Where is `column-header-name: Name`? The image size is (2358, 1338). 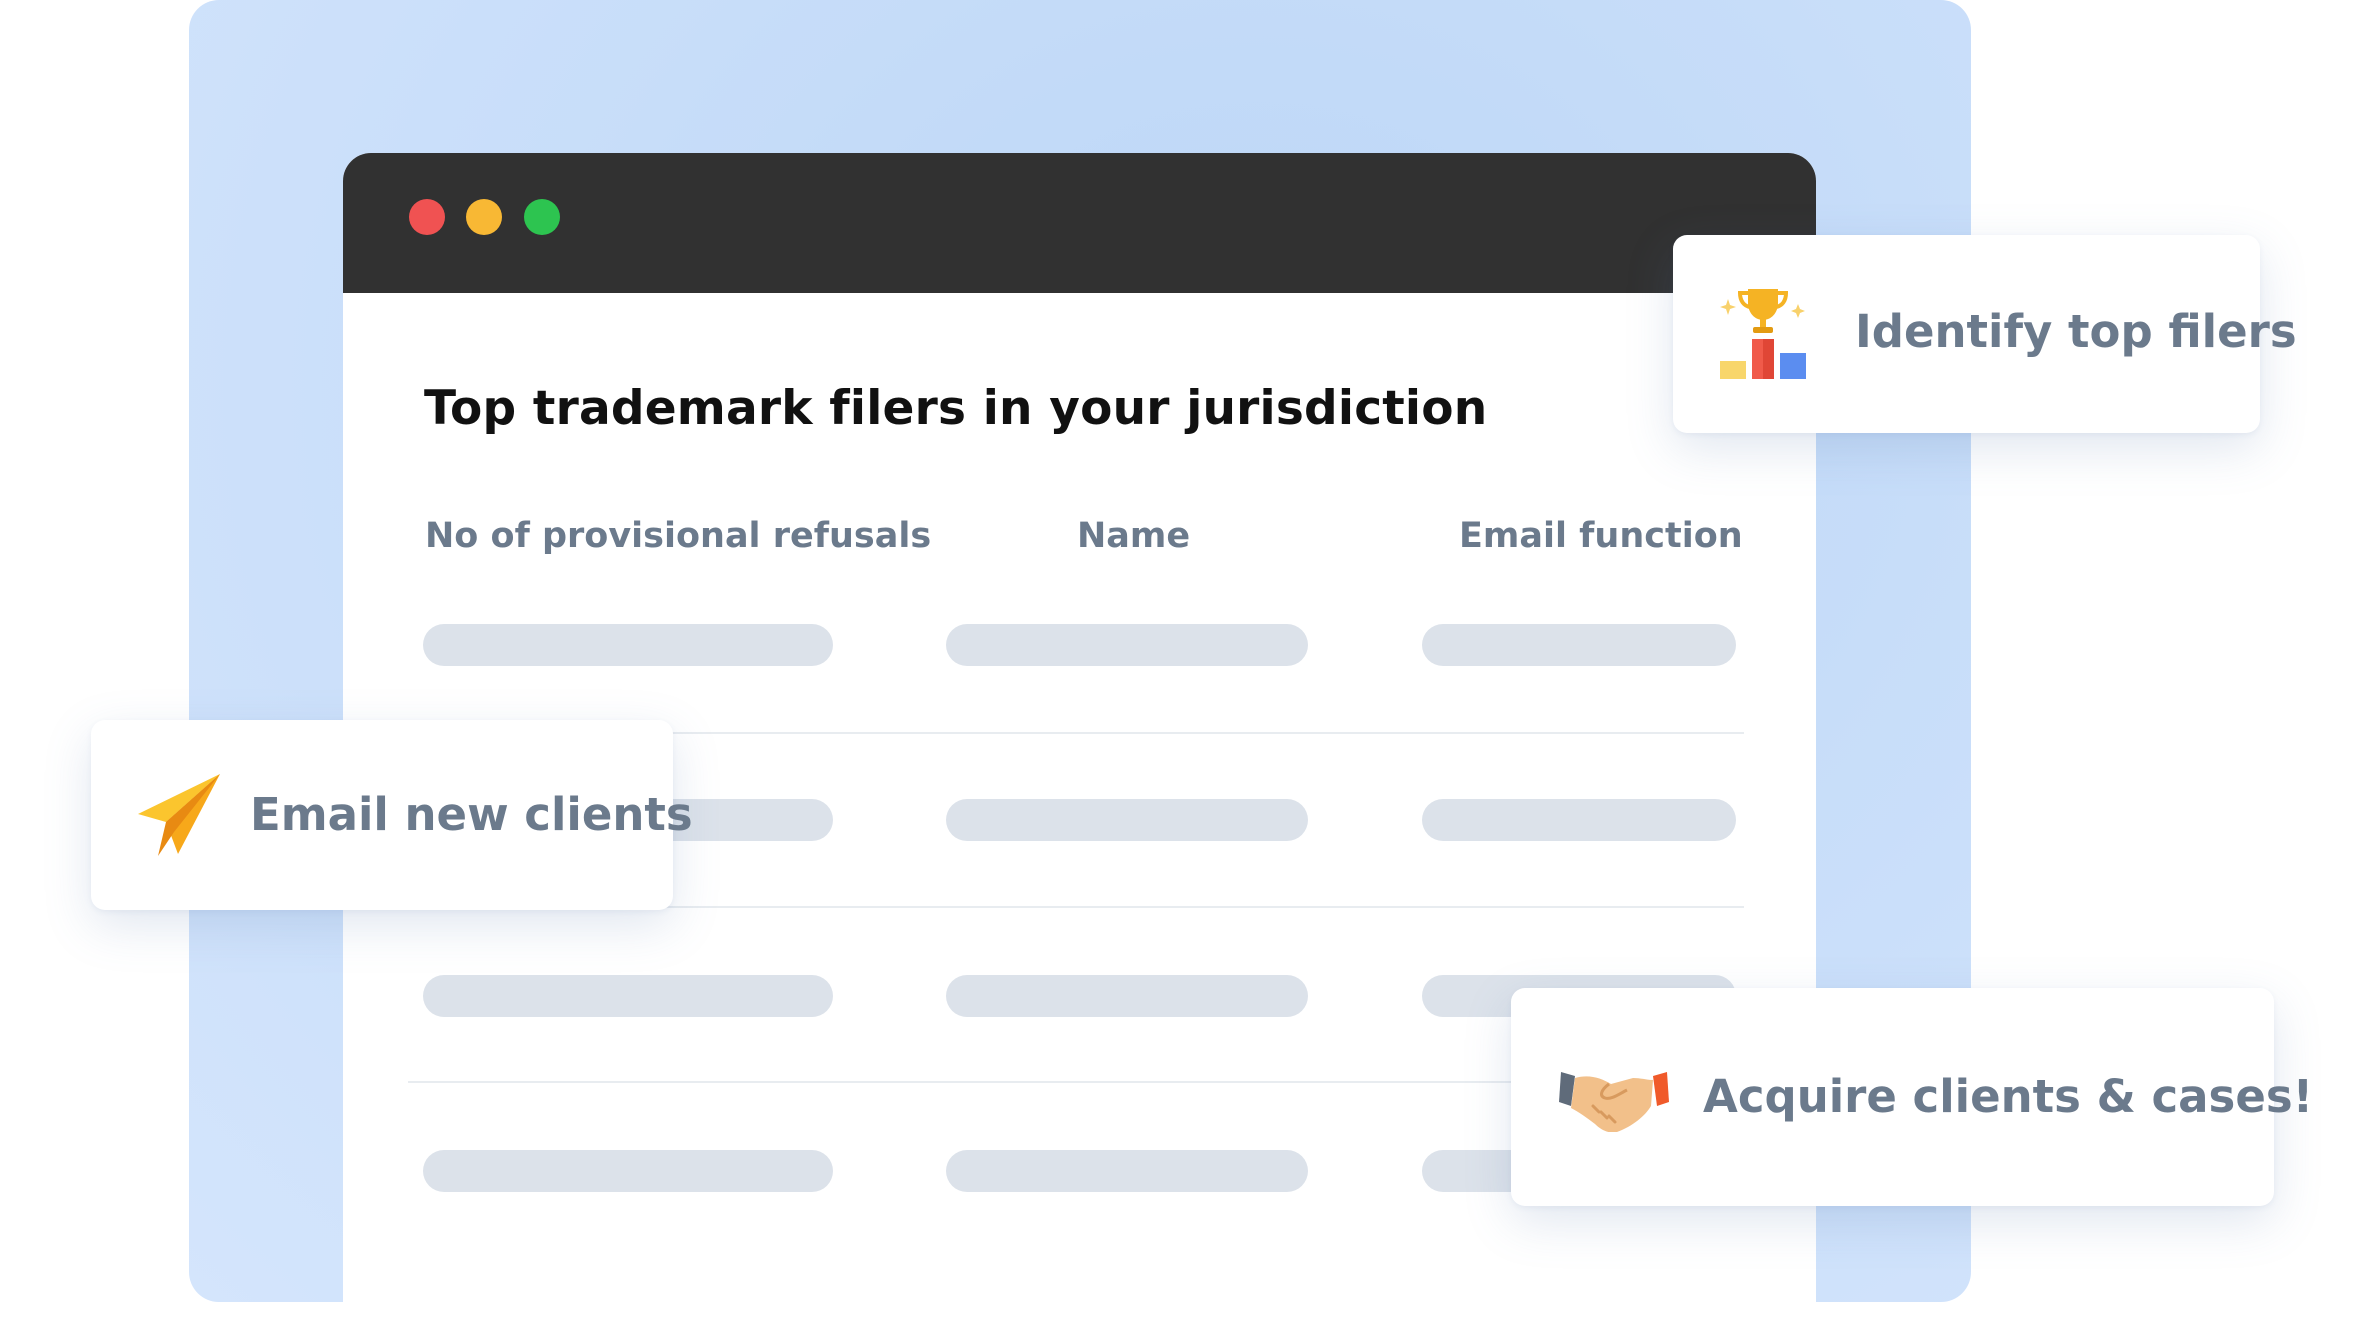
column-header-name: Name is located at coordinates (1134, 536).